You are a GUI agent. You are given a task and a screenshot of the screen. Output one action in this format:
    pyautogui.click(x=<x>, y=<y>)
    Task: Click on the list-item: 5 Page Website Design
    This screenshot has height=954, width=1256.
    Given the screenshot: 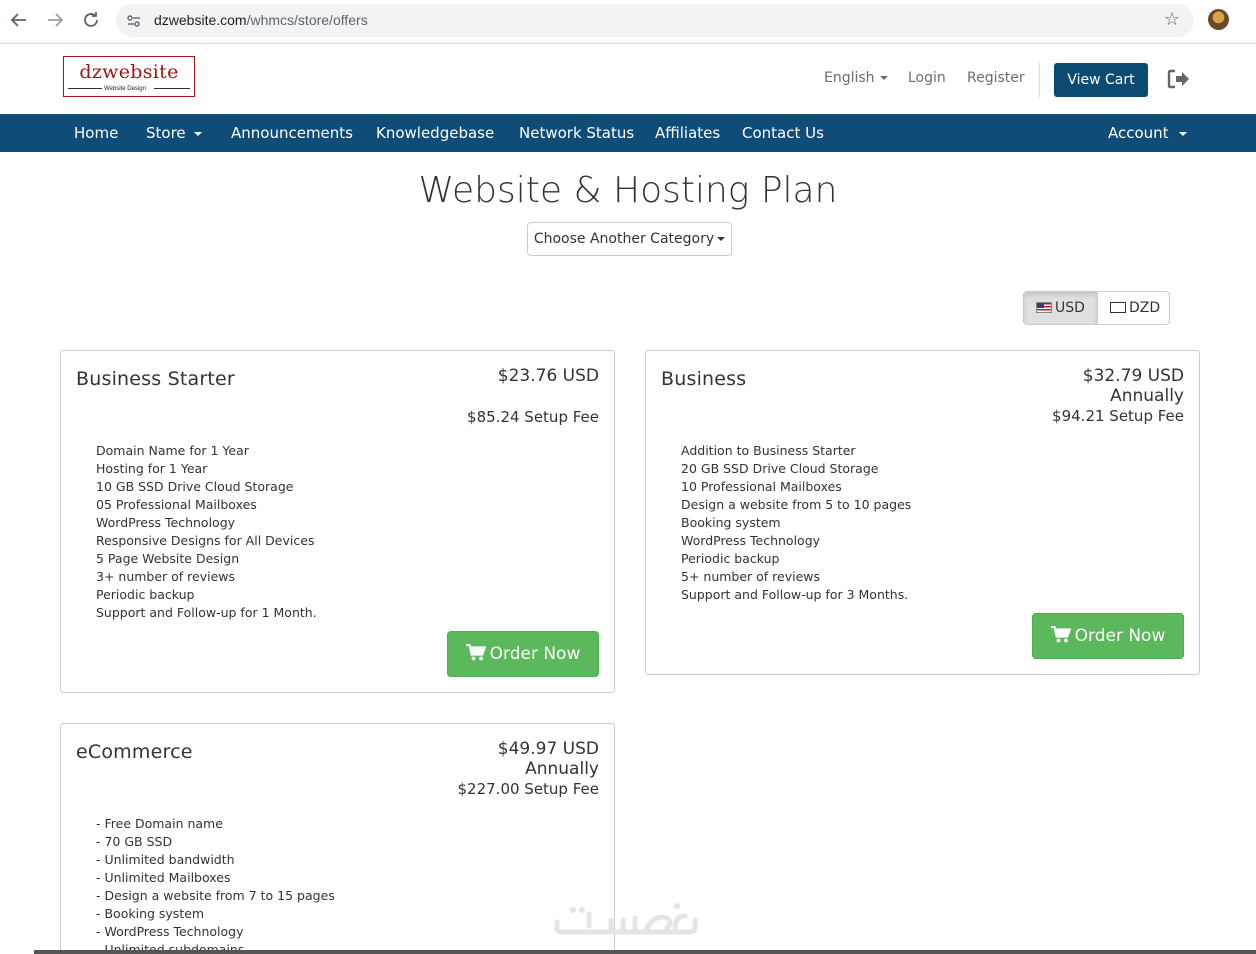 What is the action you would take?
    pyautogui.click(x=168, y=558)
    